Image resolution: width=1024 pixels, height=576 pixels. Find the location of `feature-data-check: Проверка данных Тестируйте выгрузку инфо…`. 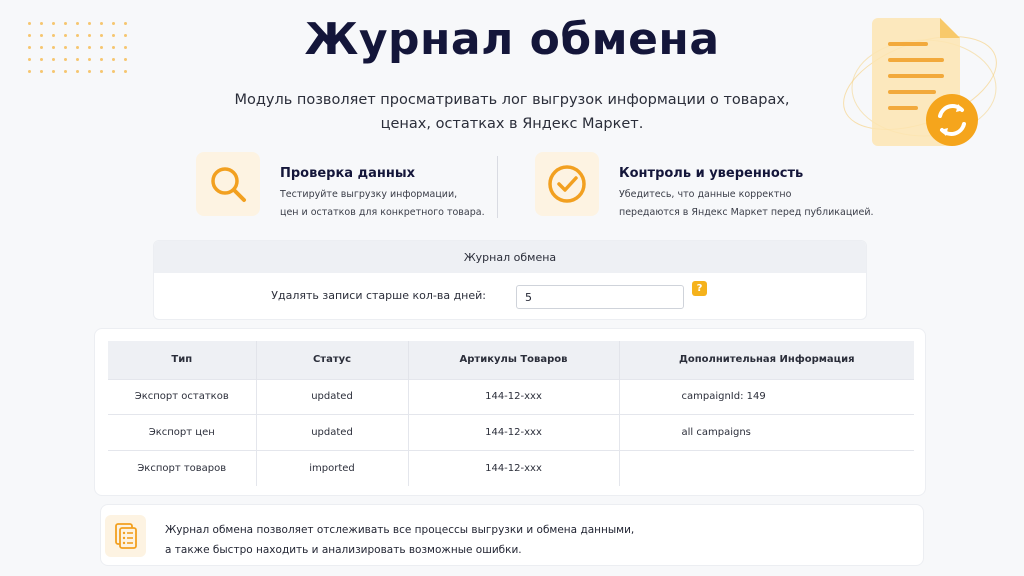

feature-data-check: Проверка данных Тестируйте выгрузку инфо… is located at coordinates (344, 187).